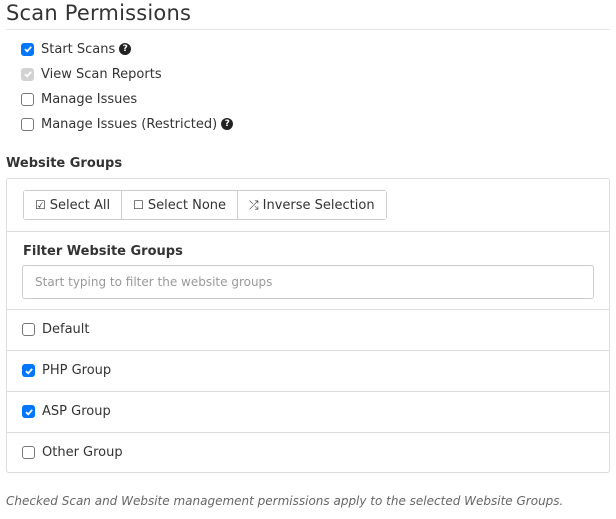 The height and width of the screenshot is (519, 616). What do you see at coordinates (80, 205) in the screenshot?
I see `select-all-label: Select All` at bounding box center [80, 205].